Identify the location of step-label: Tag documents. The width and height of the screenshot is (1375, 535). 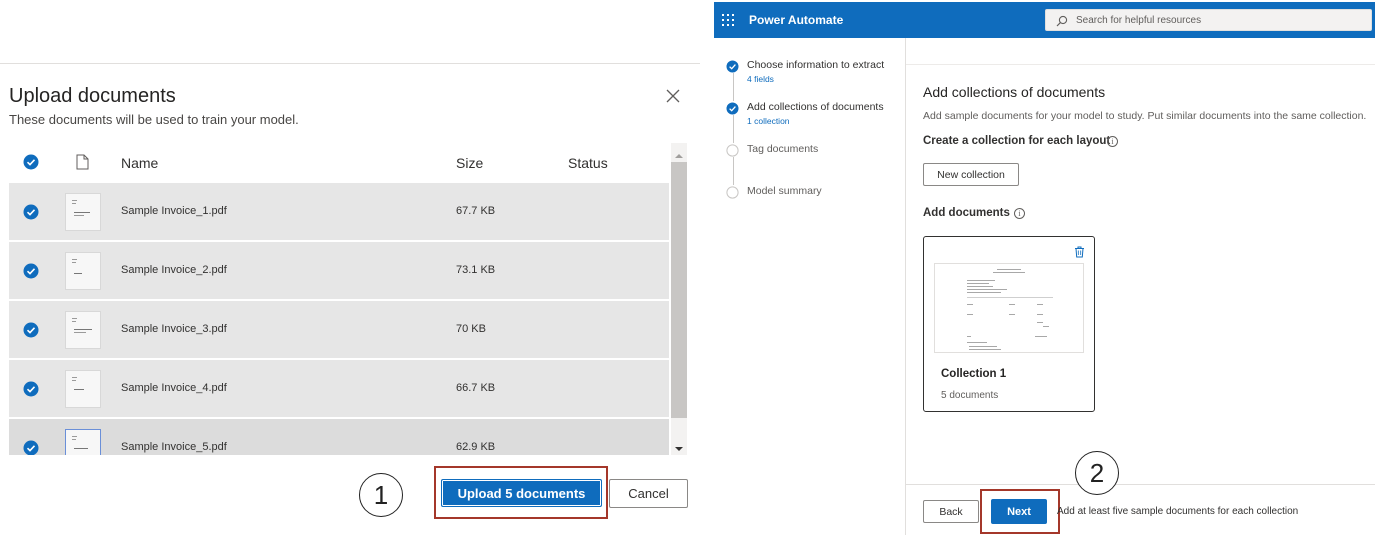
(783, 149).